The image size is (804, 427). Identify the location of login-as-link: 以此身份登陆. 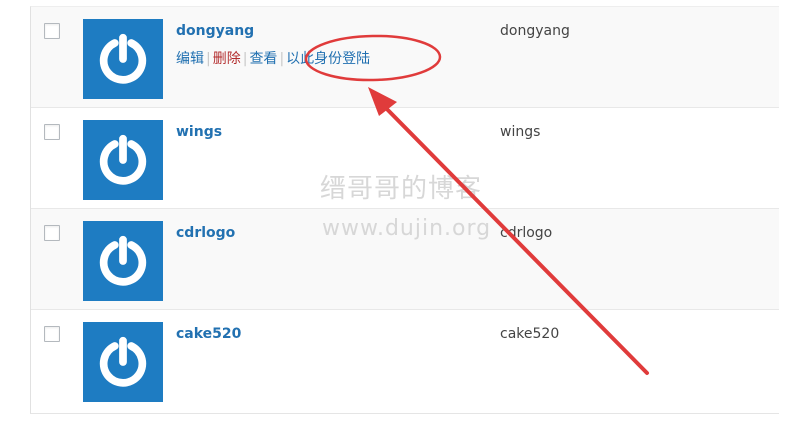
(328, 59).